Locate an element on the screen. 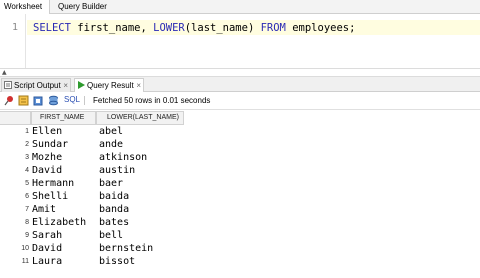 This screenshot has width=480, height=278. column-header-lower-last-name: LOWER(LAST_NAME) is located at coordinates (140, 118).